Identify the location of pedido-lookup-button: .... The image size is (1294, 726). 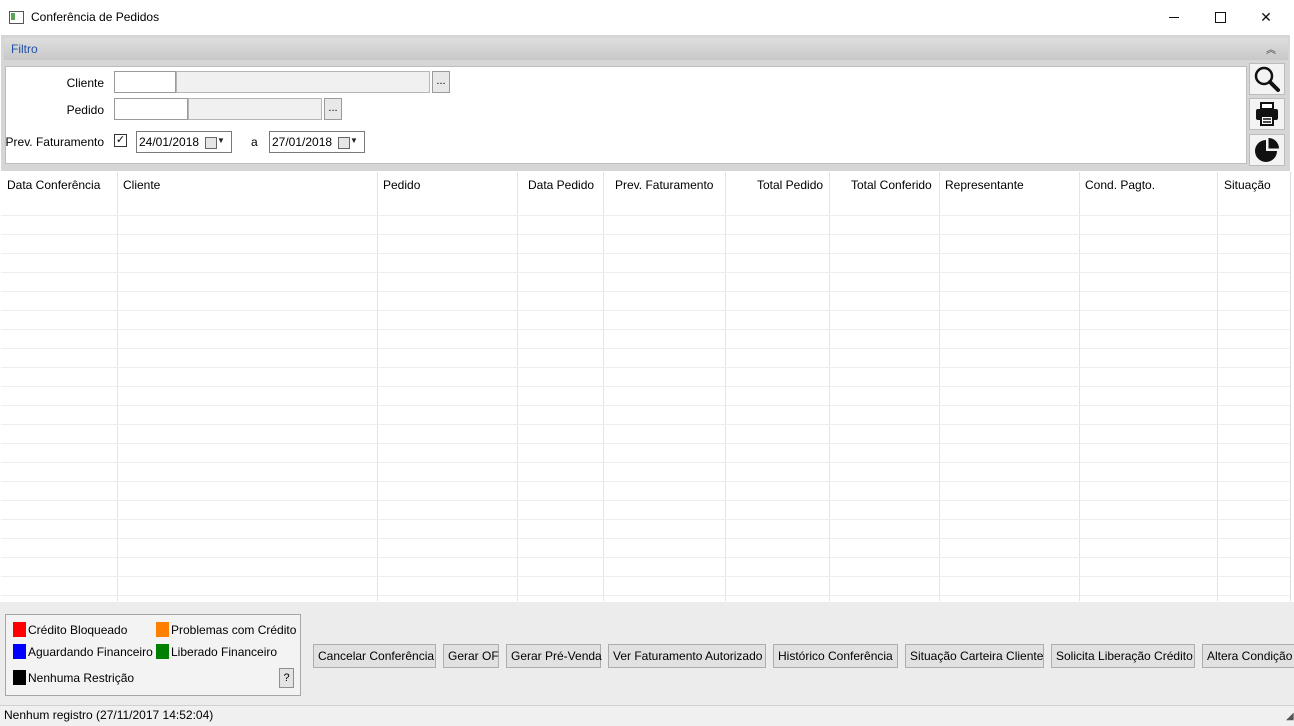
(333, 109).